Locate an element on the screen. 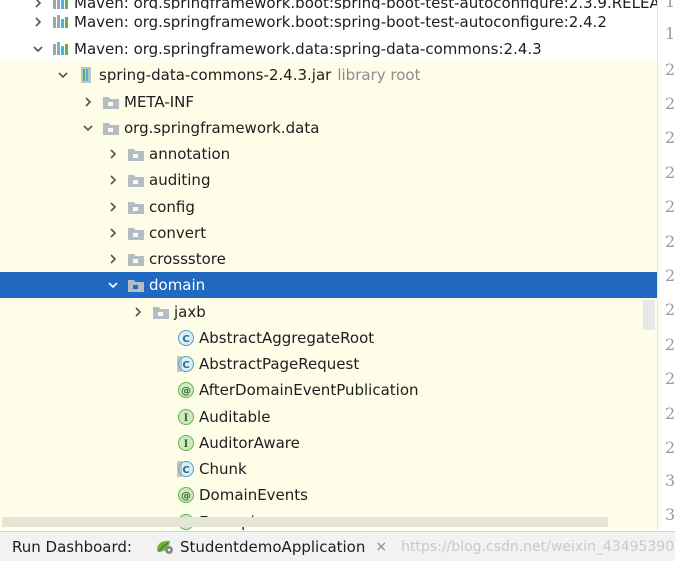 This screenshot has height=561, width=675. horizontal-scrollbar is located at coordinates (305, 522).